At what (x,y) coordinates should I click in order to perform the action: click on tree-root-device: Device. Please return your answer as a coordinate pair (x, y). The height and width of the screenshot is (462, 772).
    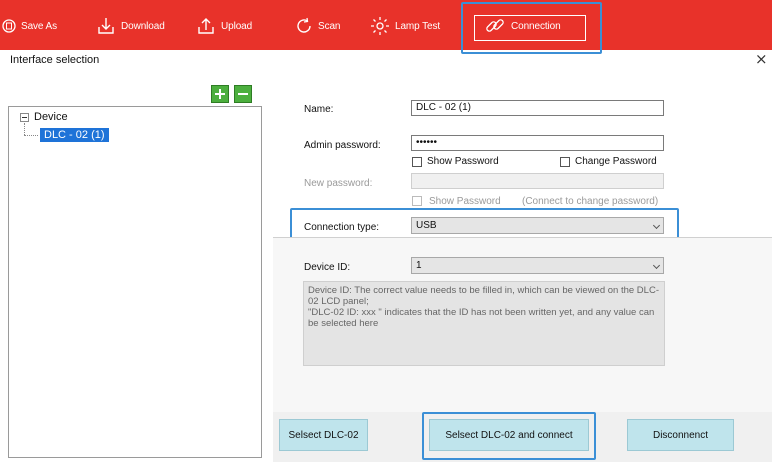
    Looking at the image, I should click on (51, 117).